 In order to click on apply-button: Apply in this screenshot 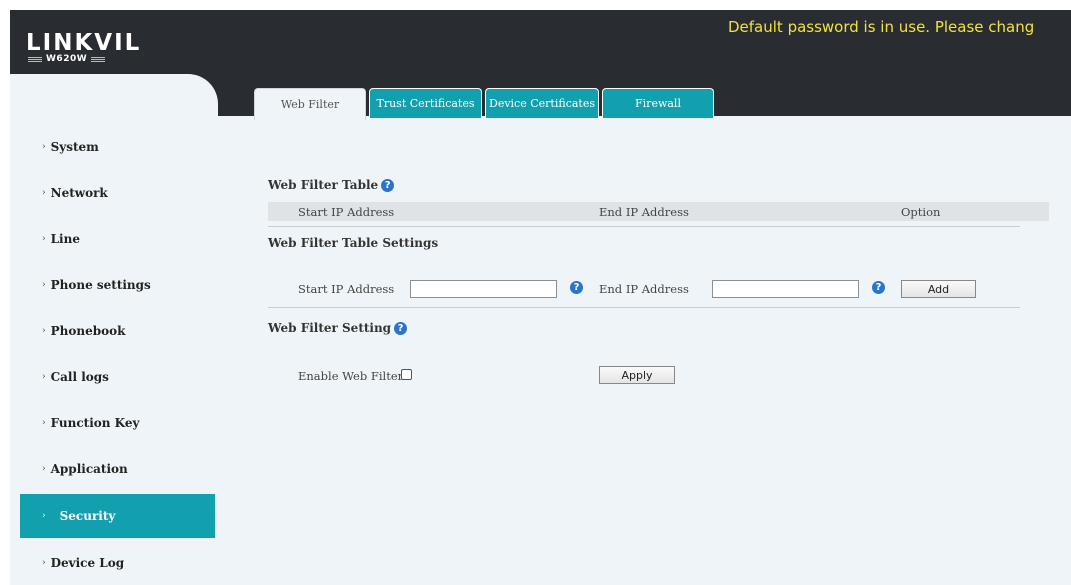, I will do `click(637, 375)`.